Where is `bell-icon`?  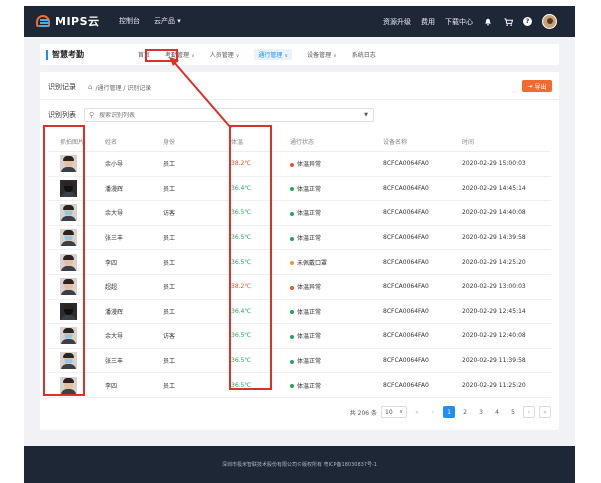 bell-icon is located at coordinates (488, 22).